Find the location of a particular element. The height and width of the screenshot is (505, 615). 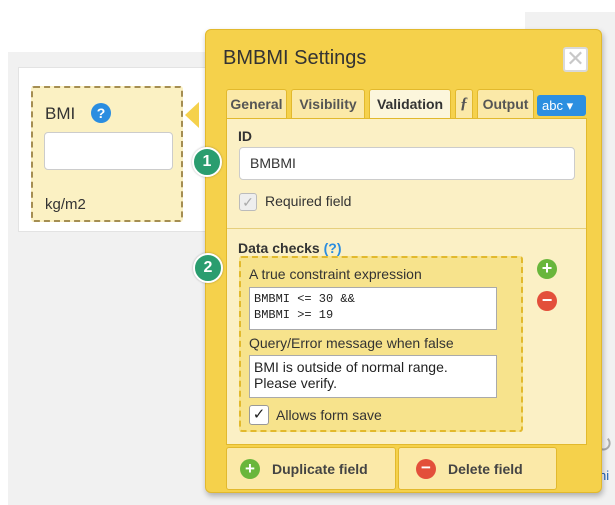

remove-data-check-button: − is located at coordinates (547, 301).